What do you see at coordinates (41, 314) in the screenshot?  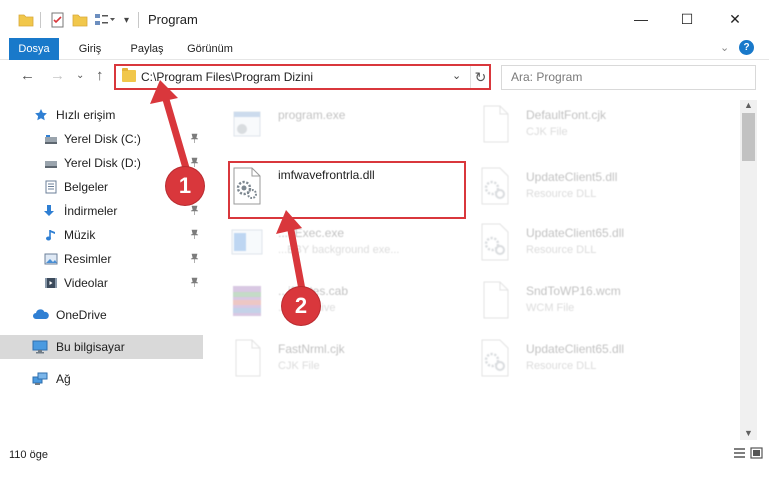 I see `cloud-icon` at bounding box center [41, 314].